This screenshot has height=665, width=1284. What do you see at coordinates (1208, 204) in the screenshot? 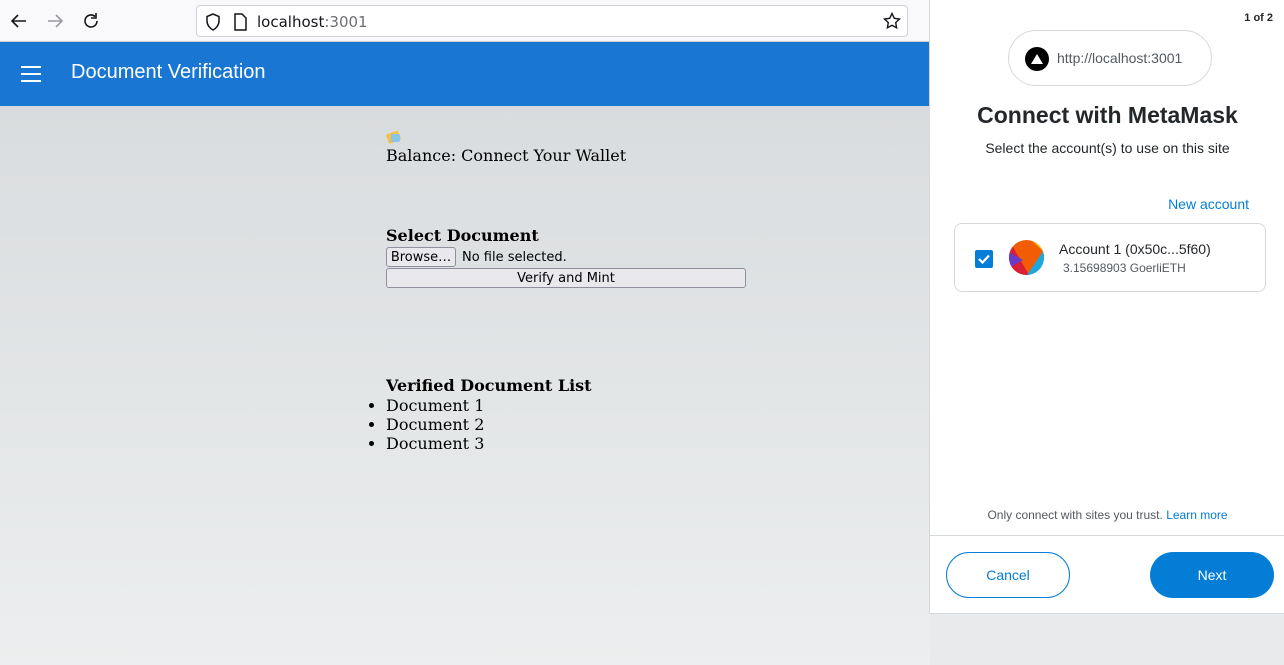
I see `new-account-link: New account` at bounding box center [1208, 204].